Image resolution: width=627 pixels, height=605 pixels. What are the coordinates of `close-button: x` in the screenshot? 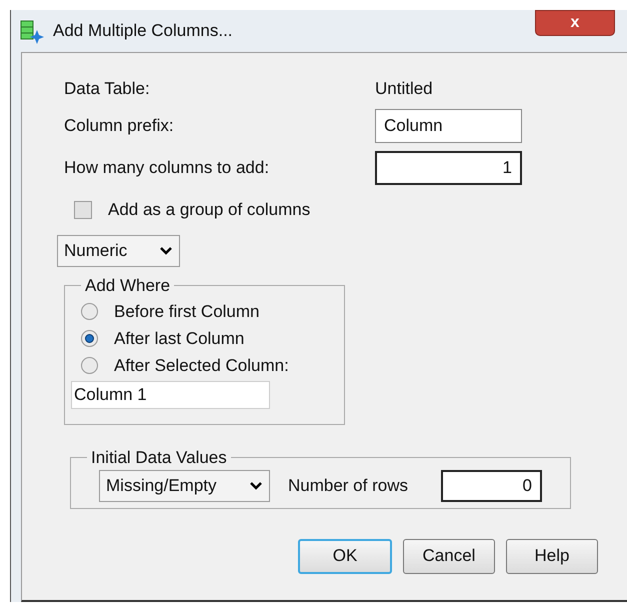 It's located at (575, 23).